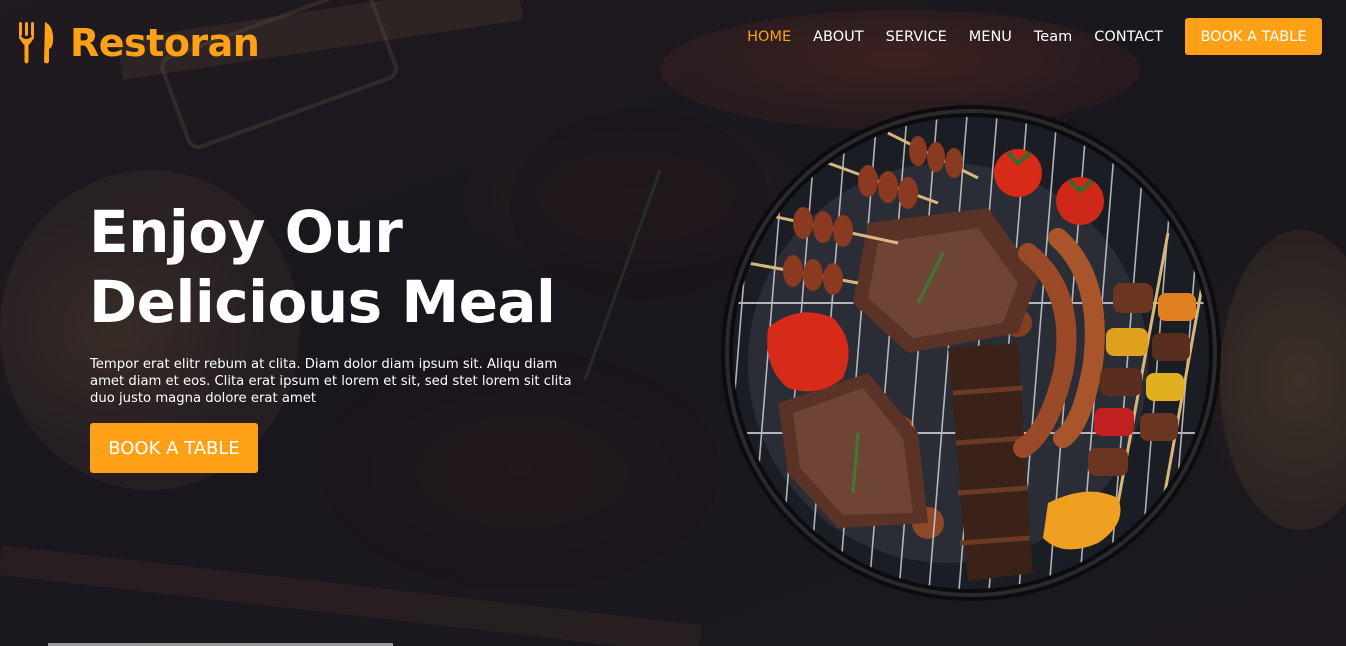  Describe the element at coordinates (165, 43) in the screenshot. I see `brand-name: Restoran` at that location.